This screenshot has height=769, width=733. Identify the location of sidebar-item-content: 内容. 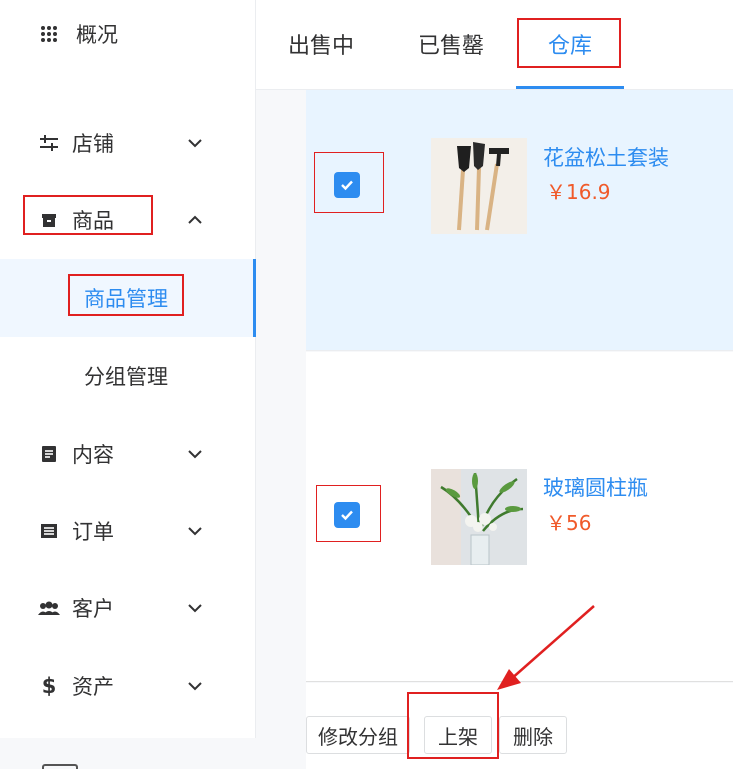
(128, 454).